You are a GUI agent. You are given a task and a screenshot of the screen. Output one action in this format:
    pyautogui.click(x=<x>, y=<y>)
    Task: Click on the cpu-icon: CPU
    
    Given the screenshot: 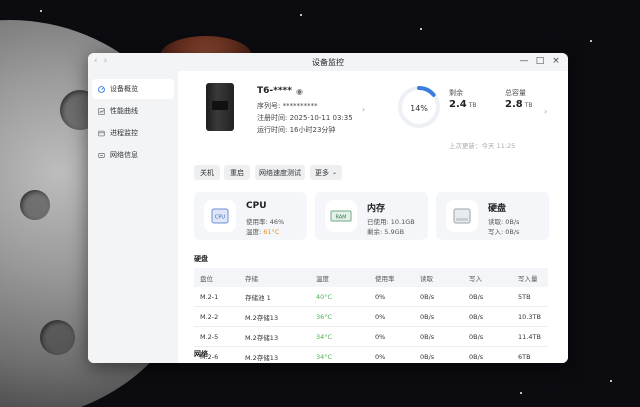 What is the action you would take?
    pyautogui.click(x=220, y=216)
    